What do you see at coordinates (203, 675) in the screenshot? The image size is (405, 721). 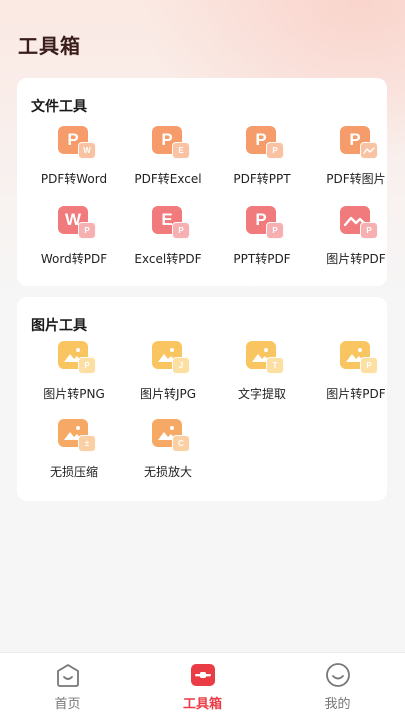 I see `toolbox-icon` at bounding box center [203, 675].